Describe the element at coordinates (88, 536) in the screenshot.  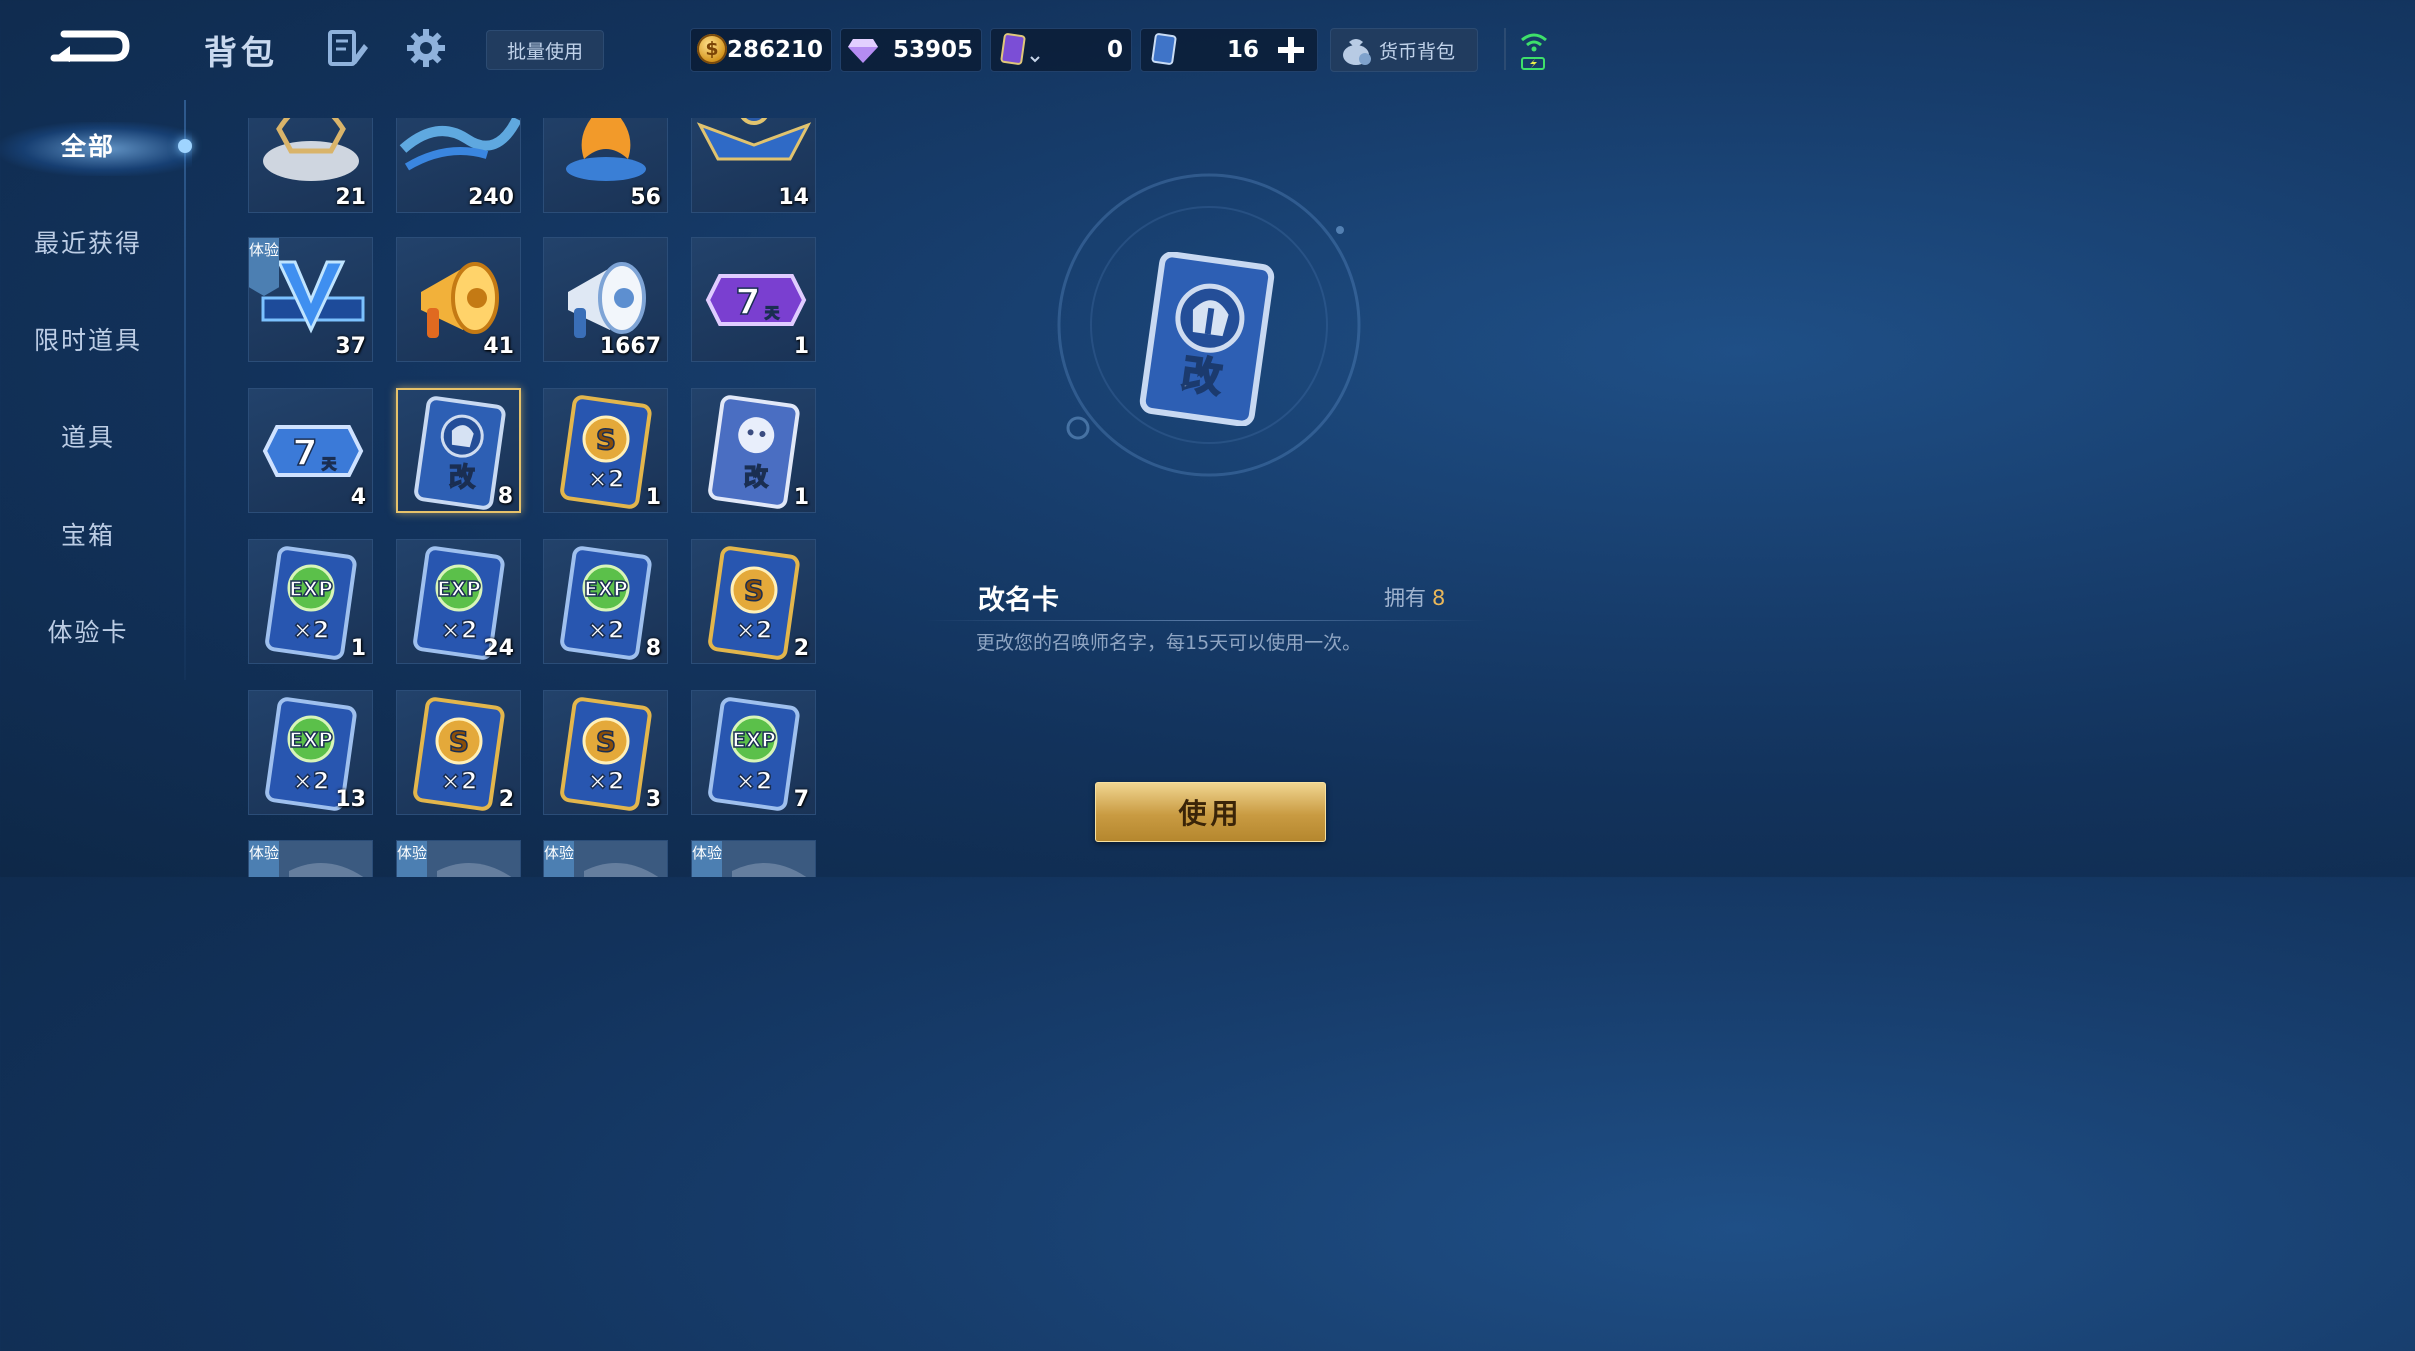
I see `sidebar-item-chests: 宝箱` at that location.